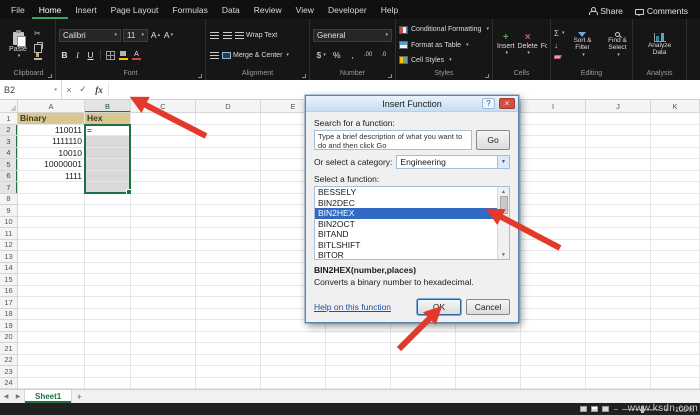 Image resolution: width=700 pixels, height=415 pixels. What do you see at coordinates (228, 106) in the screenshot?
I see `column-header-D: D` at bounding box center [228, 106].